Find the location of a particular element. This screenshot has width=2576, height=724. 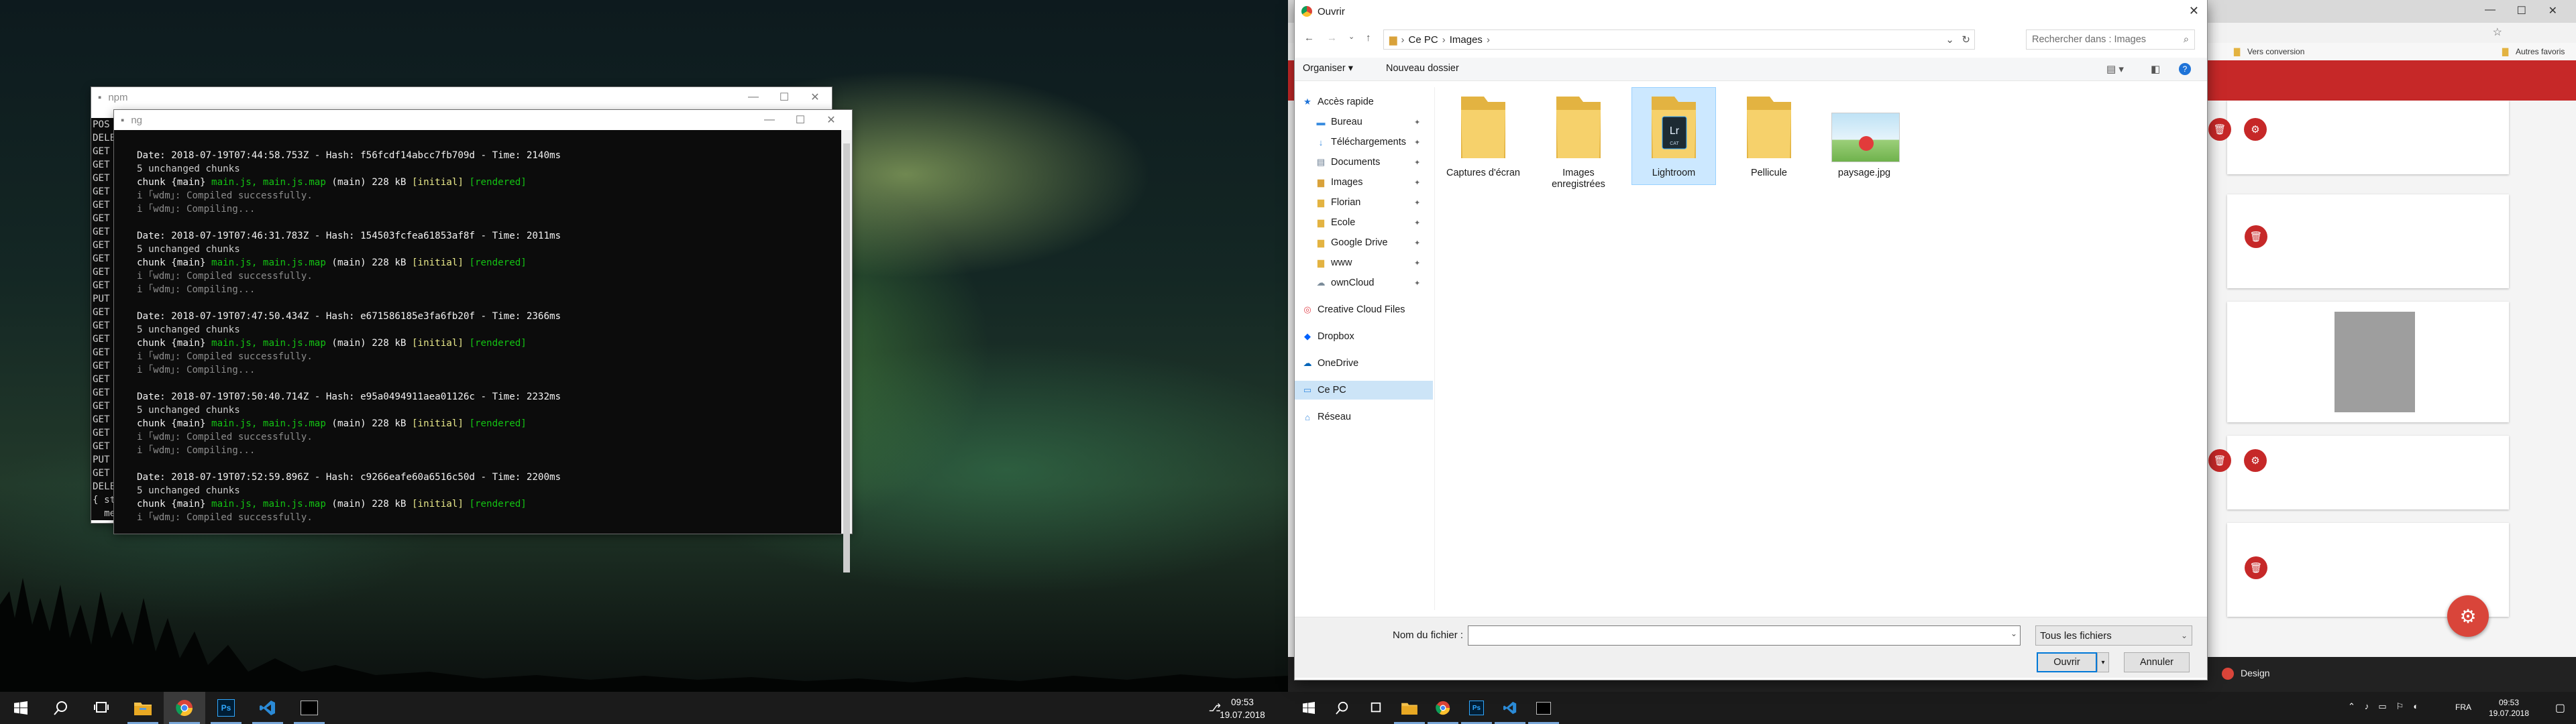

filename-input: ⌄ is located at coordinates (1744, 635).